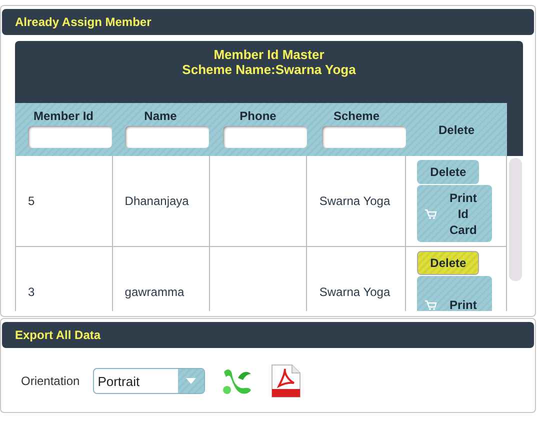  Describe the element at coordinates (285, 381) in the screenshot. I see `pdf-icon` at that location.